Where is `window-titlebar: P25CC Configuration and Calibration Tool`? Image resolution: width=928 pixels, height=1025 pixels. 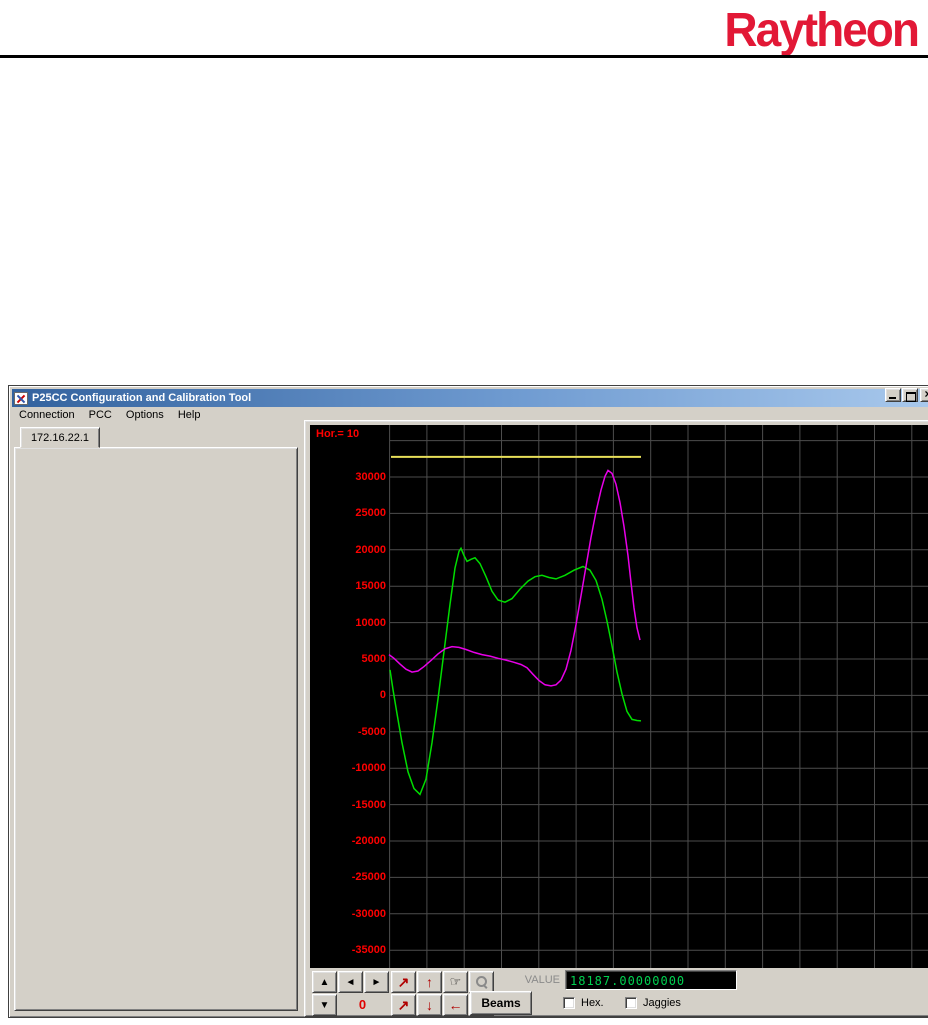
window-titlebar: P25CC Configuration and Calibration Tool is located at coordinates (470, 398).